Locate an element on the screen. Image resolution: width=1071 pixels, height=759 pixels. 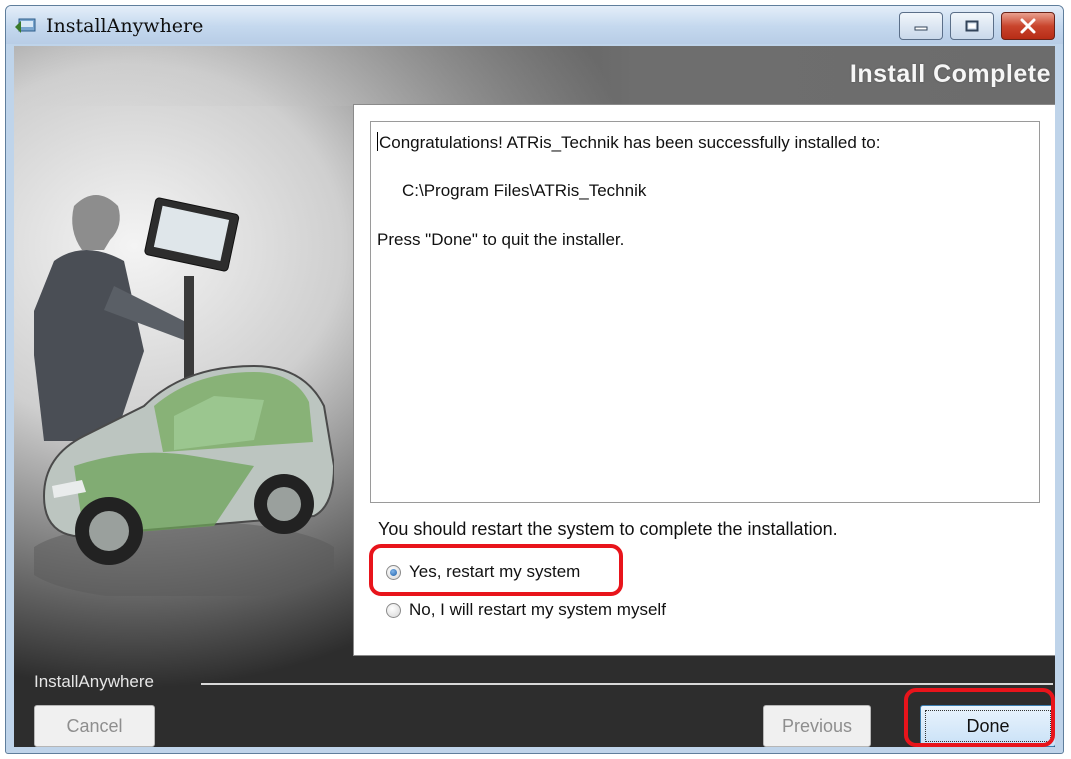
installanywhere-brand: InstallAnywhere is located at coordinates (94, 681).